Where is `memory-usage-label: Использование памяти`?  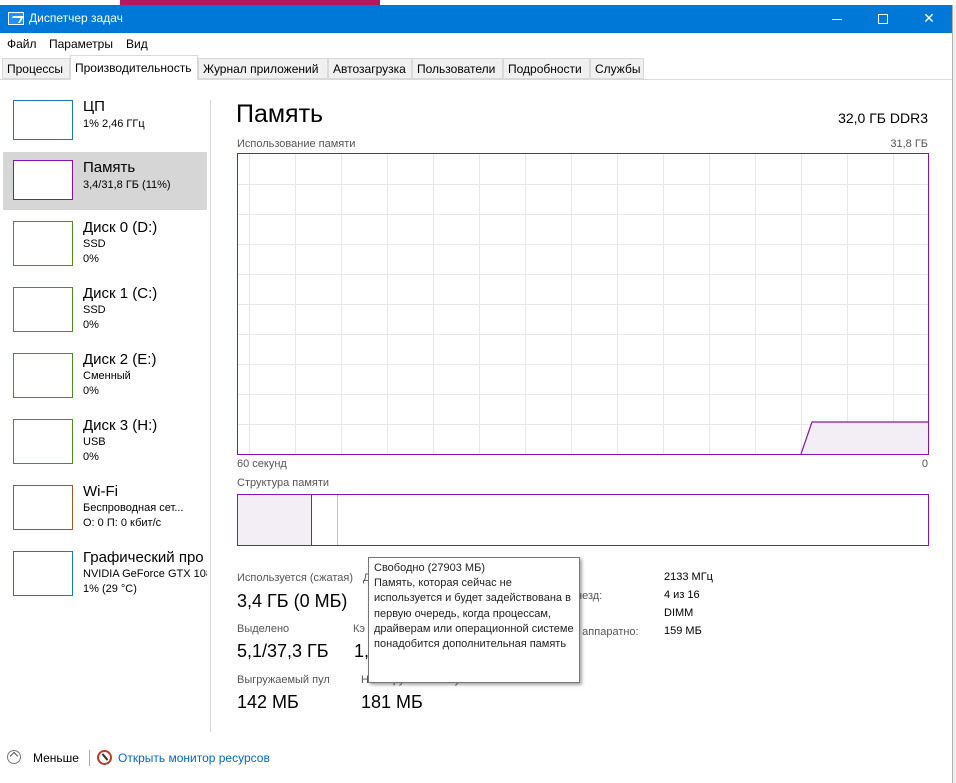 memory-usage-label: Использование памяти is located at coordinates (296, 144).